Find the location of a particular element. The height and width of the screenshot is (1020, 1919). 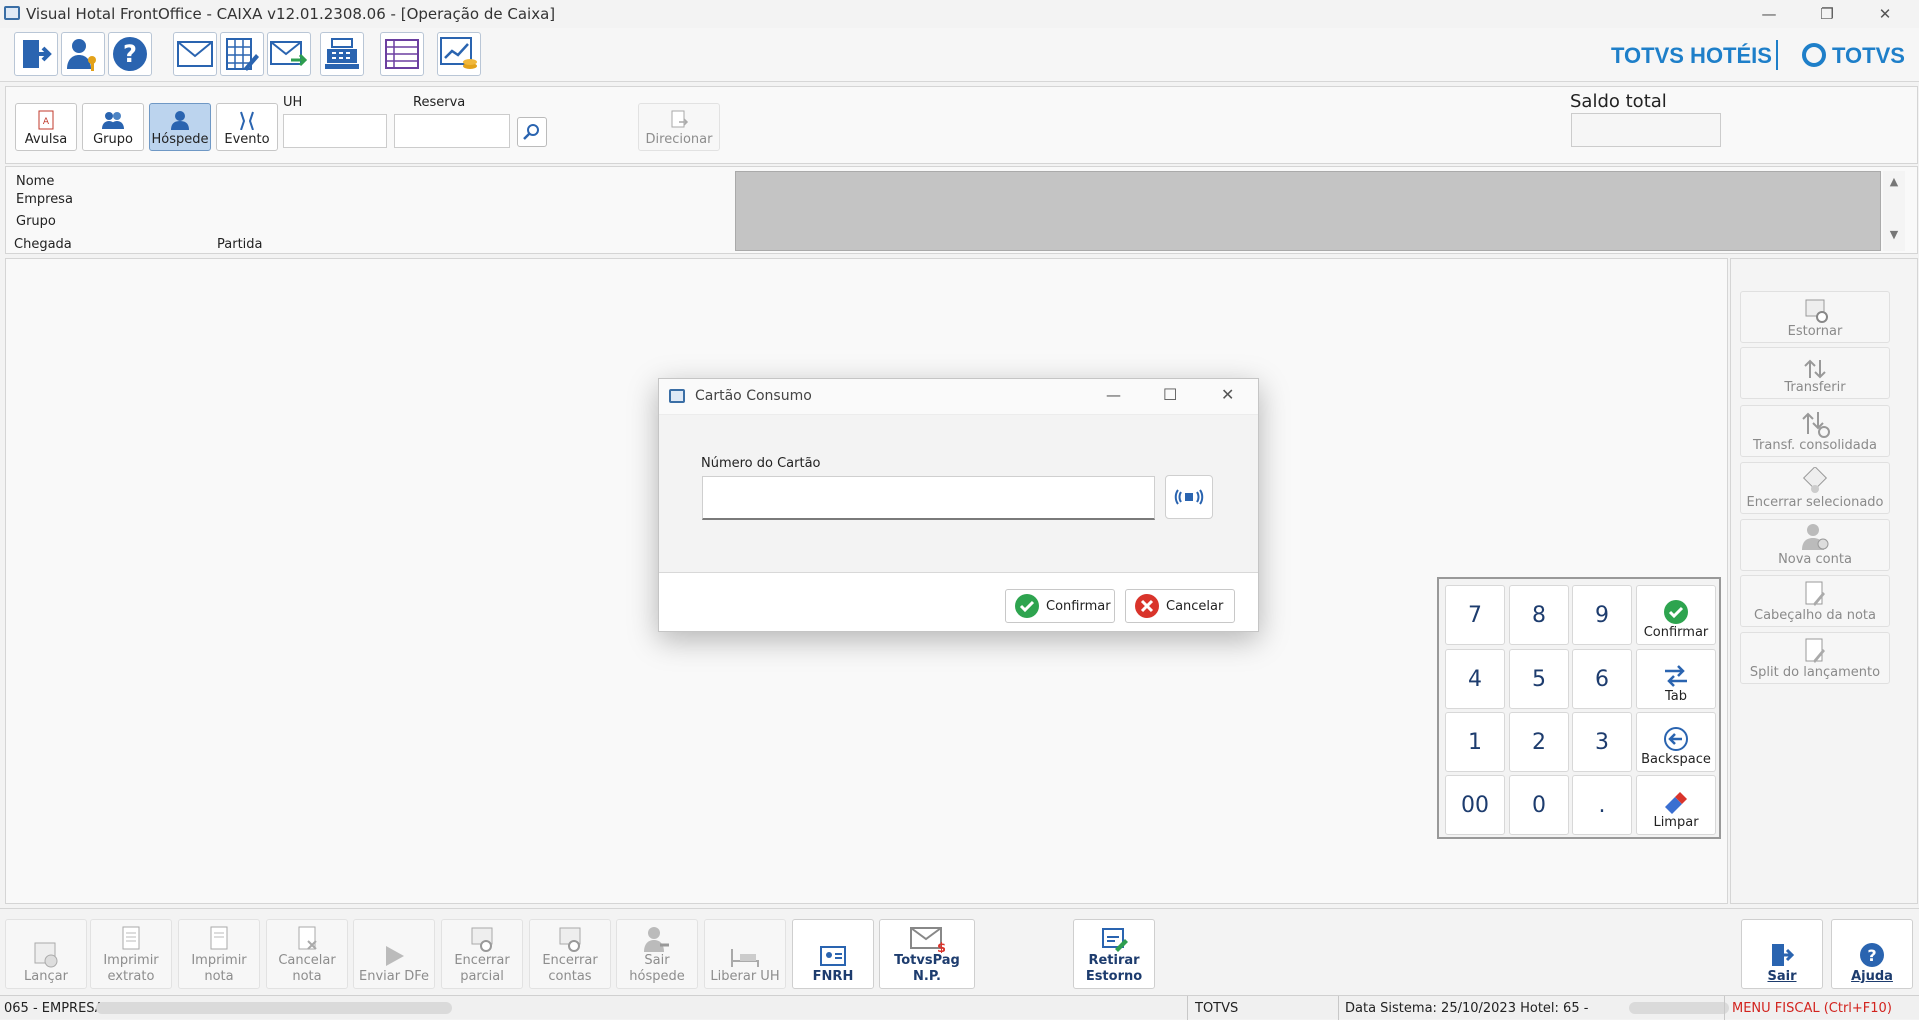

keypad-tab-button: Tab is located at coordinates (1676, 679).